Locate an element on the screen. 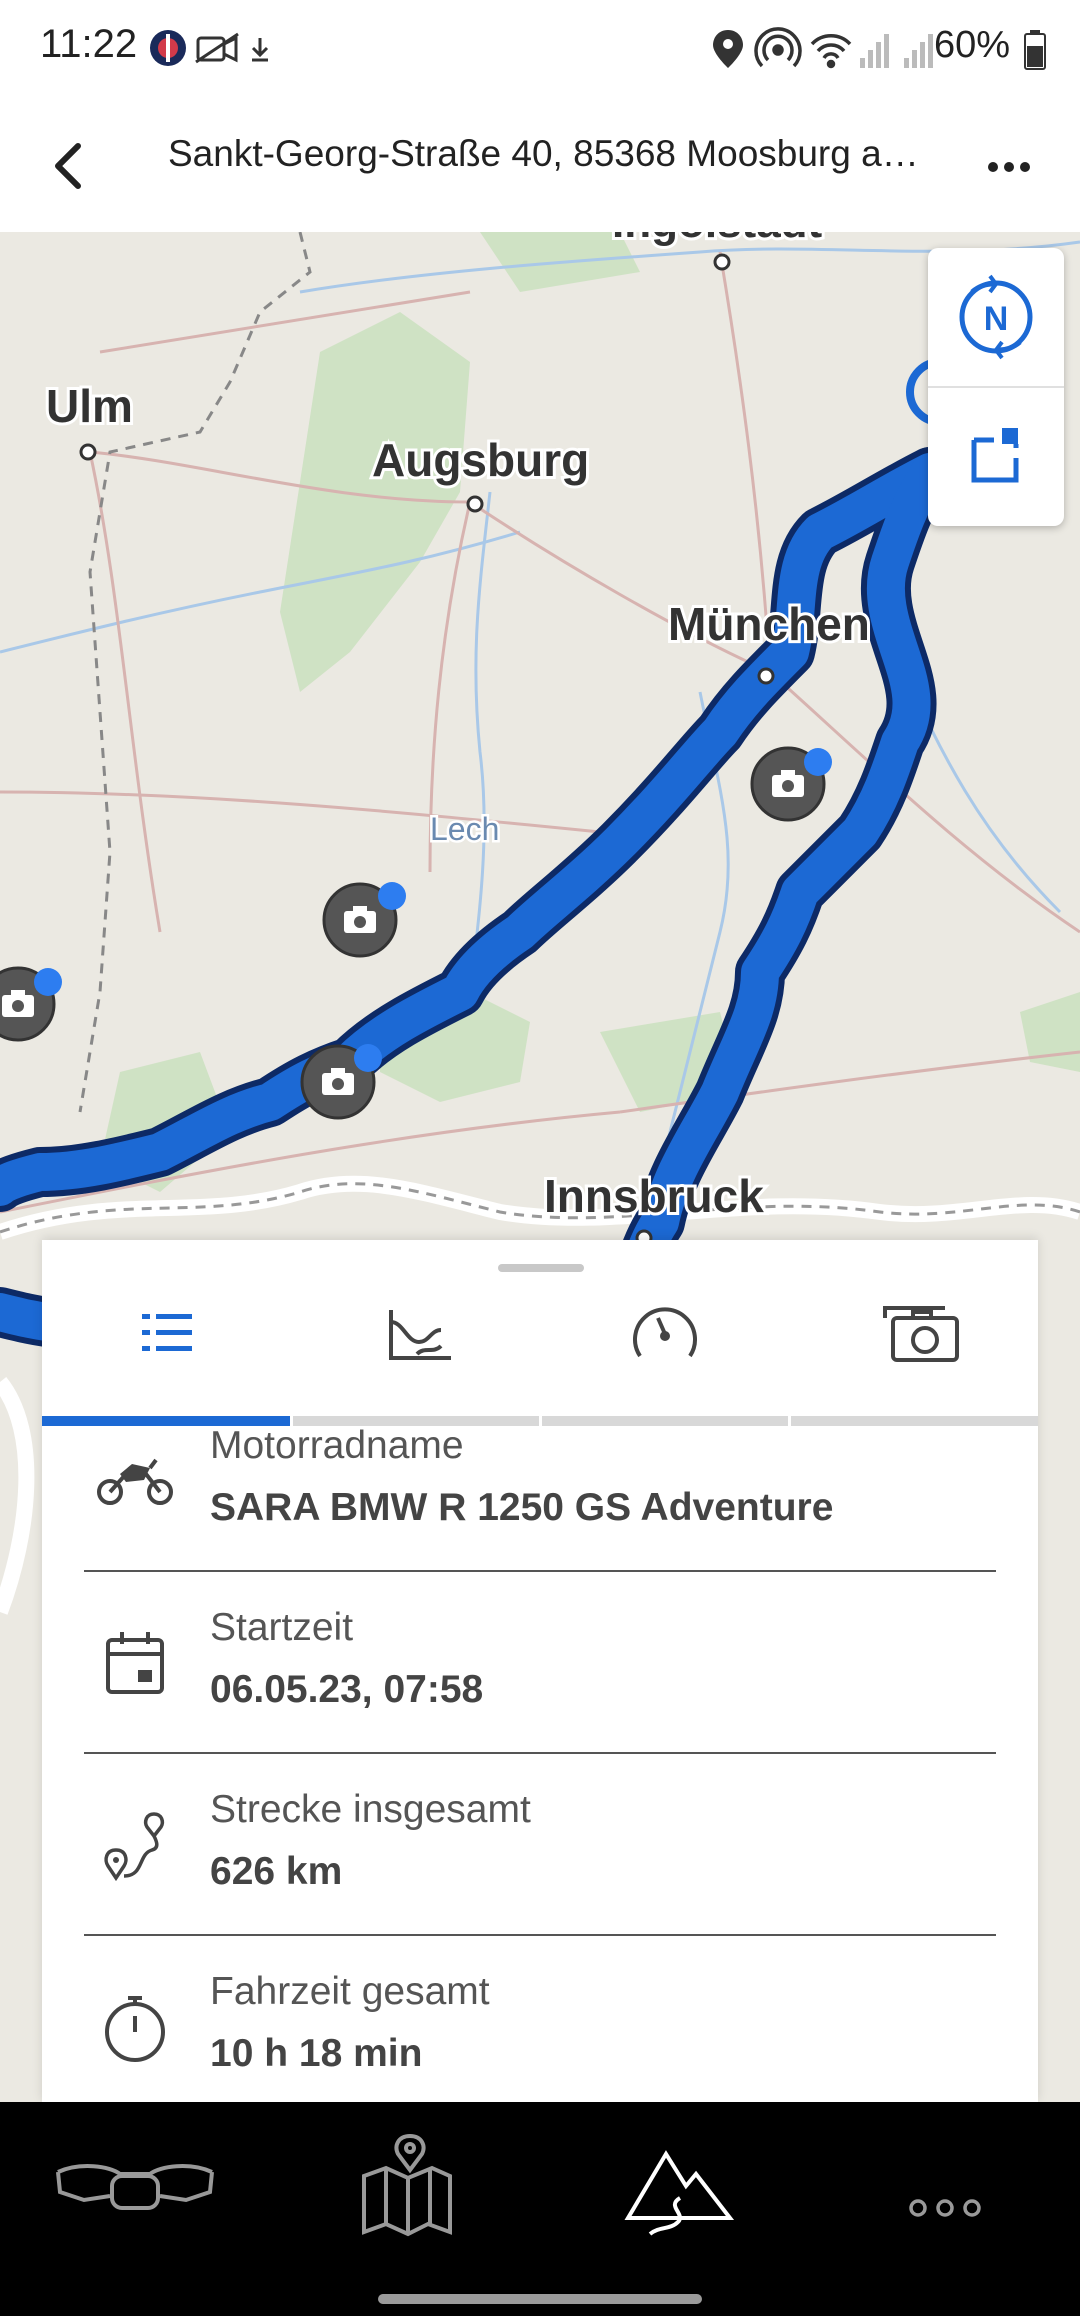 Image resolution: width=1080 pixels, height=2316 pixels. row-label: Strecke insgesamt is located at coordinates (370, 1809).